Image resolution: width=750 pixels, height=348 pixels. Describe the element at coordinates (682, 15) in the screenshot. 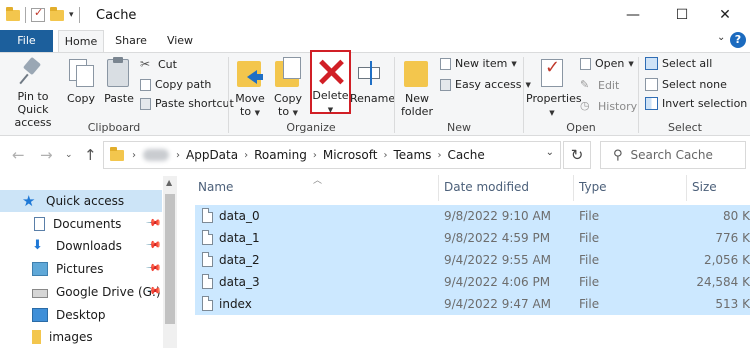

I see `maximize-button: ☐` at that location.